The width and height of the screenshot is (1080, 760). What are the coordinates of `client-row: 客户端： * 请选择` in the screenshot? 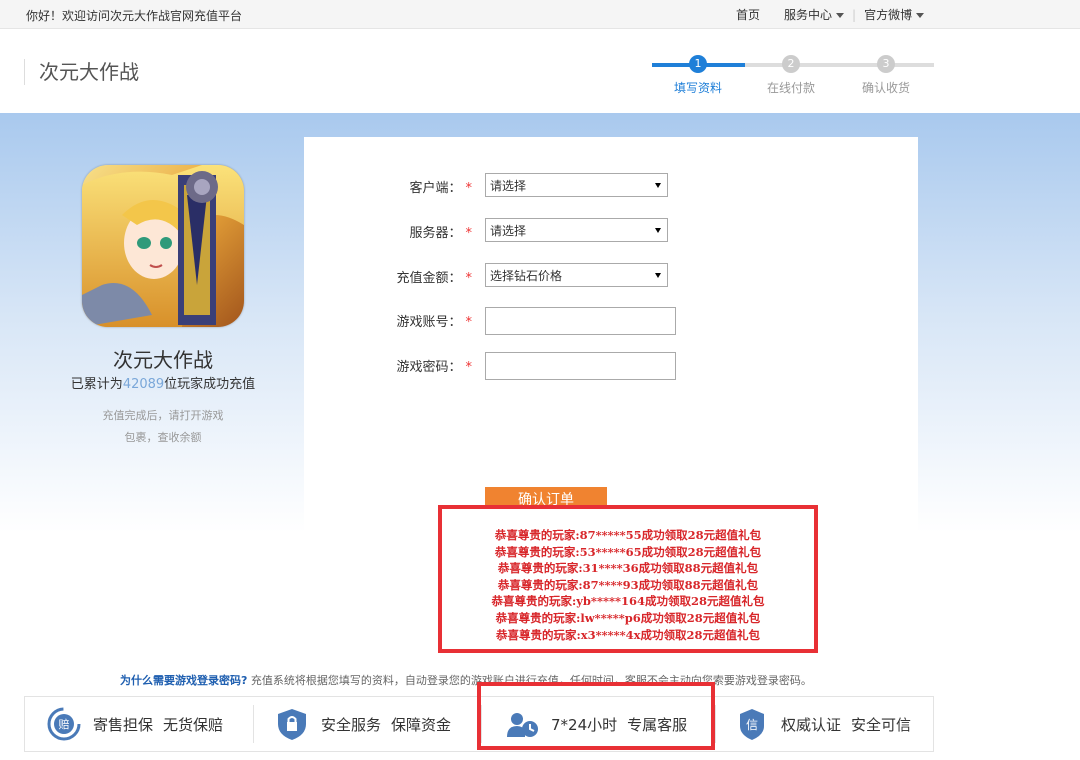 It's located at (611, 186).